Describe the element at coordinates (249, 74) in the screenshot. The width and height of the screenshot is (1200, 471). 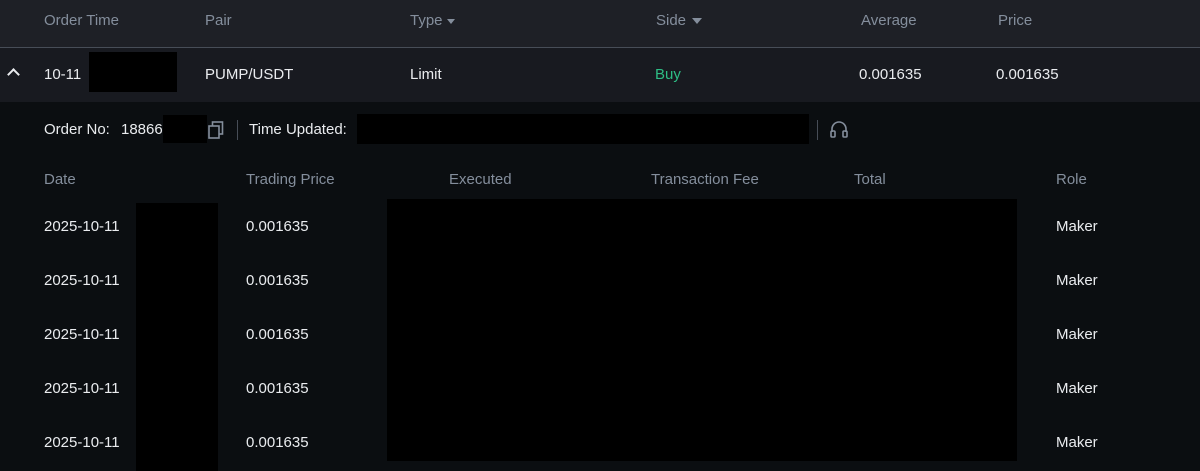
I see `order-pair: PUMP/USDT` at that location.